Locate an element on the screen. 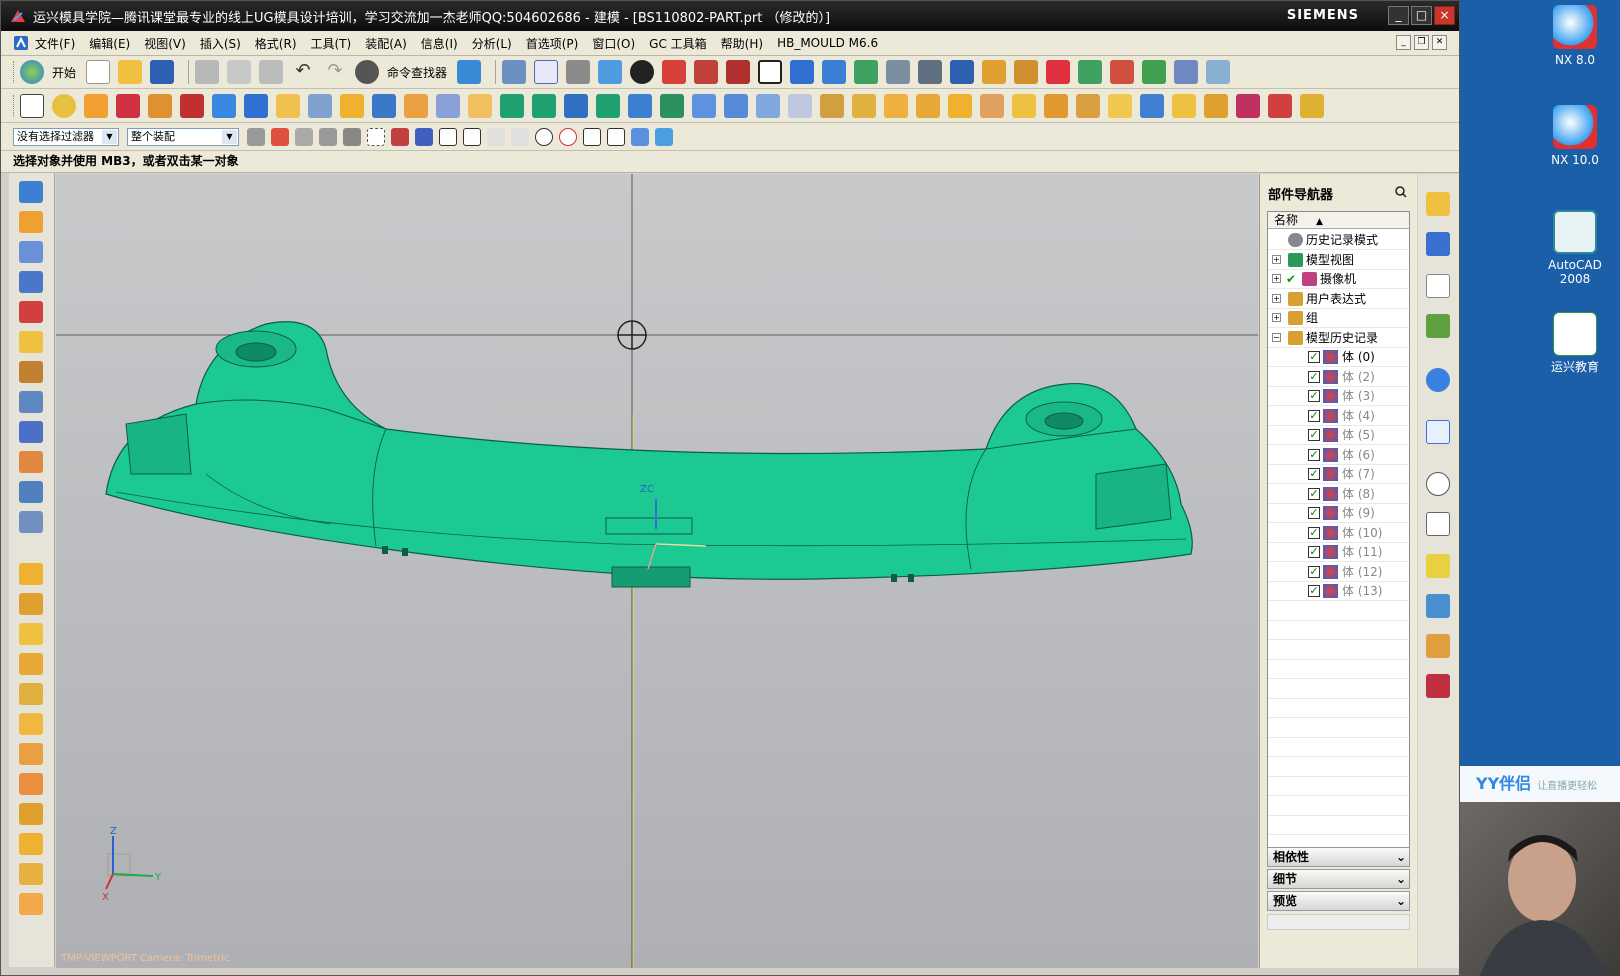  desktop-icon-nx10: NX 10.0 is located at coordinates (1575, 136).